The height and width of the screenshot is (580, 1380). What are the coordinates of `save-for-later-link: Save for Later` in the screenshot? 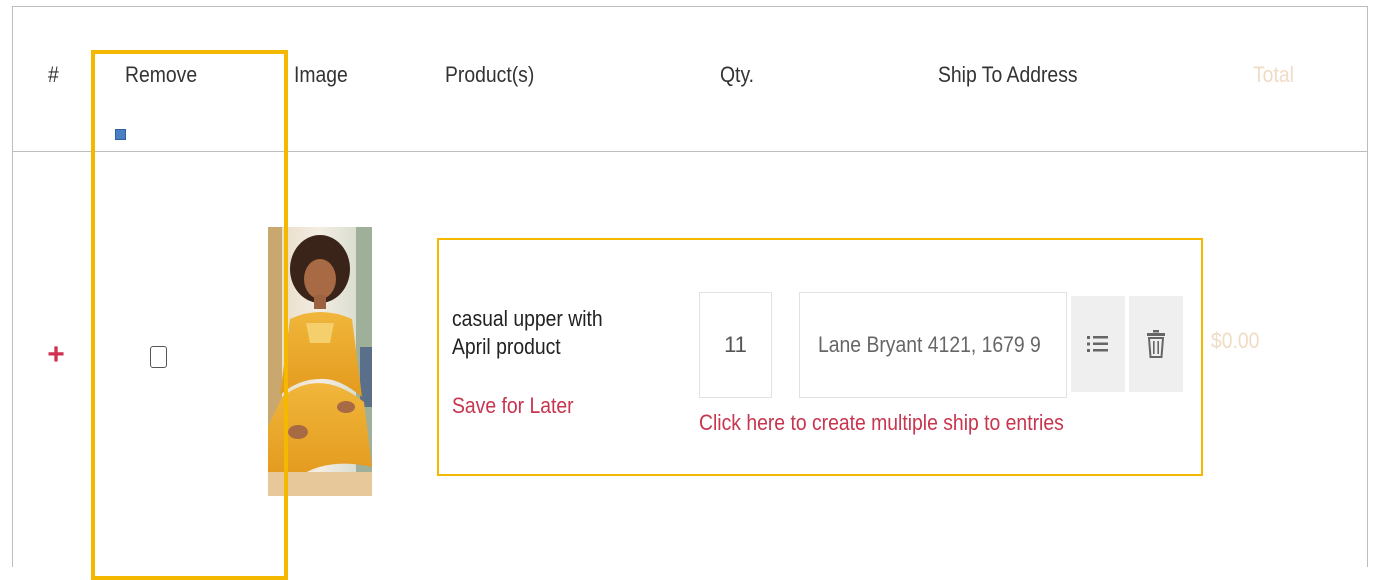 It's located at (513, 406).